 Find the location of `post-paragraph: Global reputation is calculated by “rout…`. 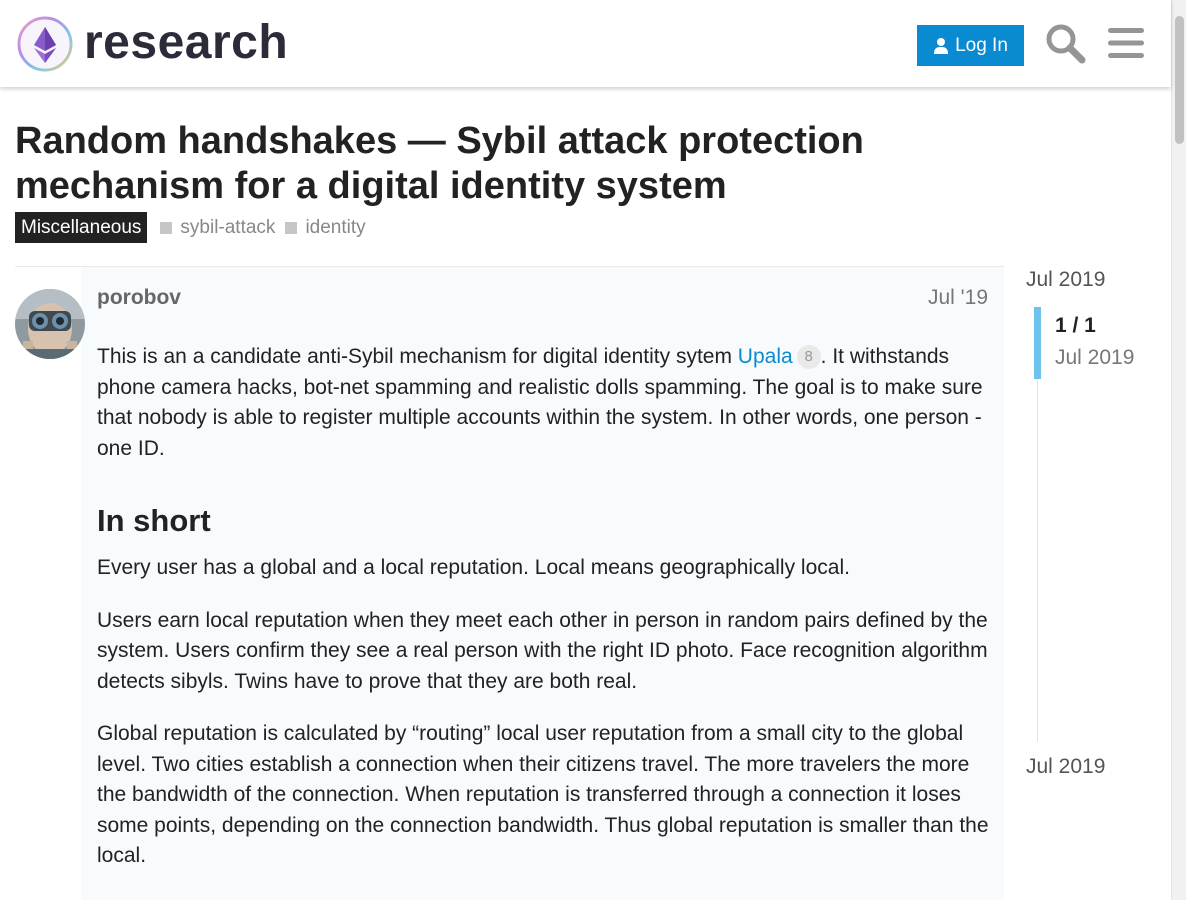

post-paragraph: Global reputation is calculated by “rout… is located at coordinates (543, 794).